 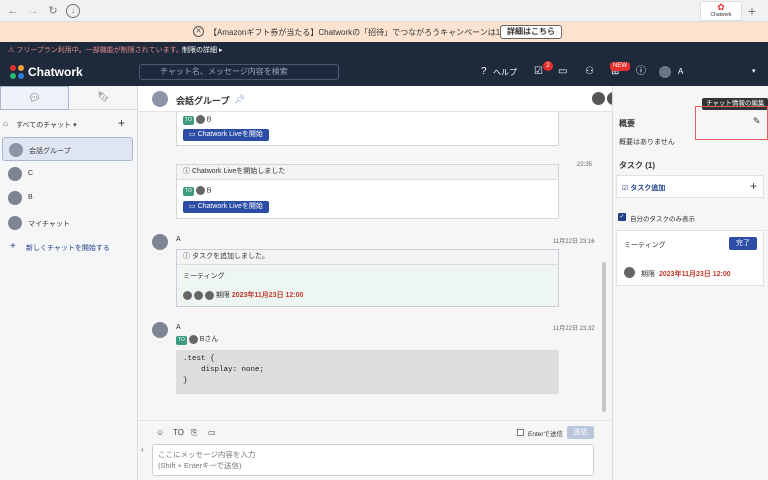 What do you see at coordinates (690, 186) in the screenshot?
I see `task-add-row: ☑ タスク追加 +` at bounding box center [690, 186].